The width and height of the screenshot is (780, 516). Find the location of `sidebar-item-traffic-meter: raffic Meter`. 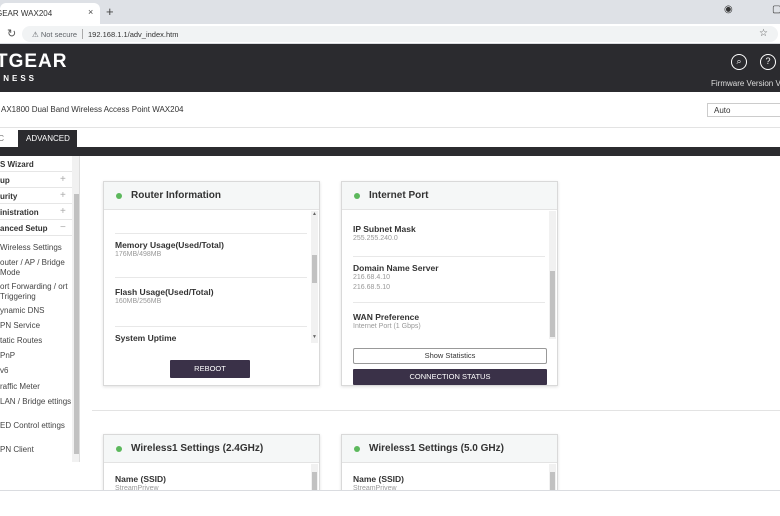

sidebar-item-traffic-meter: raffic Meter is located at coordinates (36, 387).